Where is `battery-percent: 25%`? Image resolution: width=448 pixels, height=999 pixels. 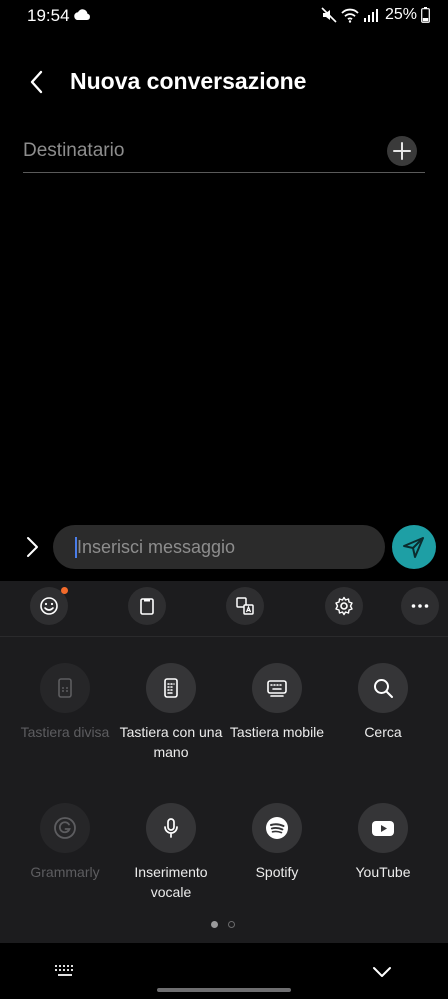 battery-percent: 25% is located at coordinates (400, 14).